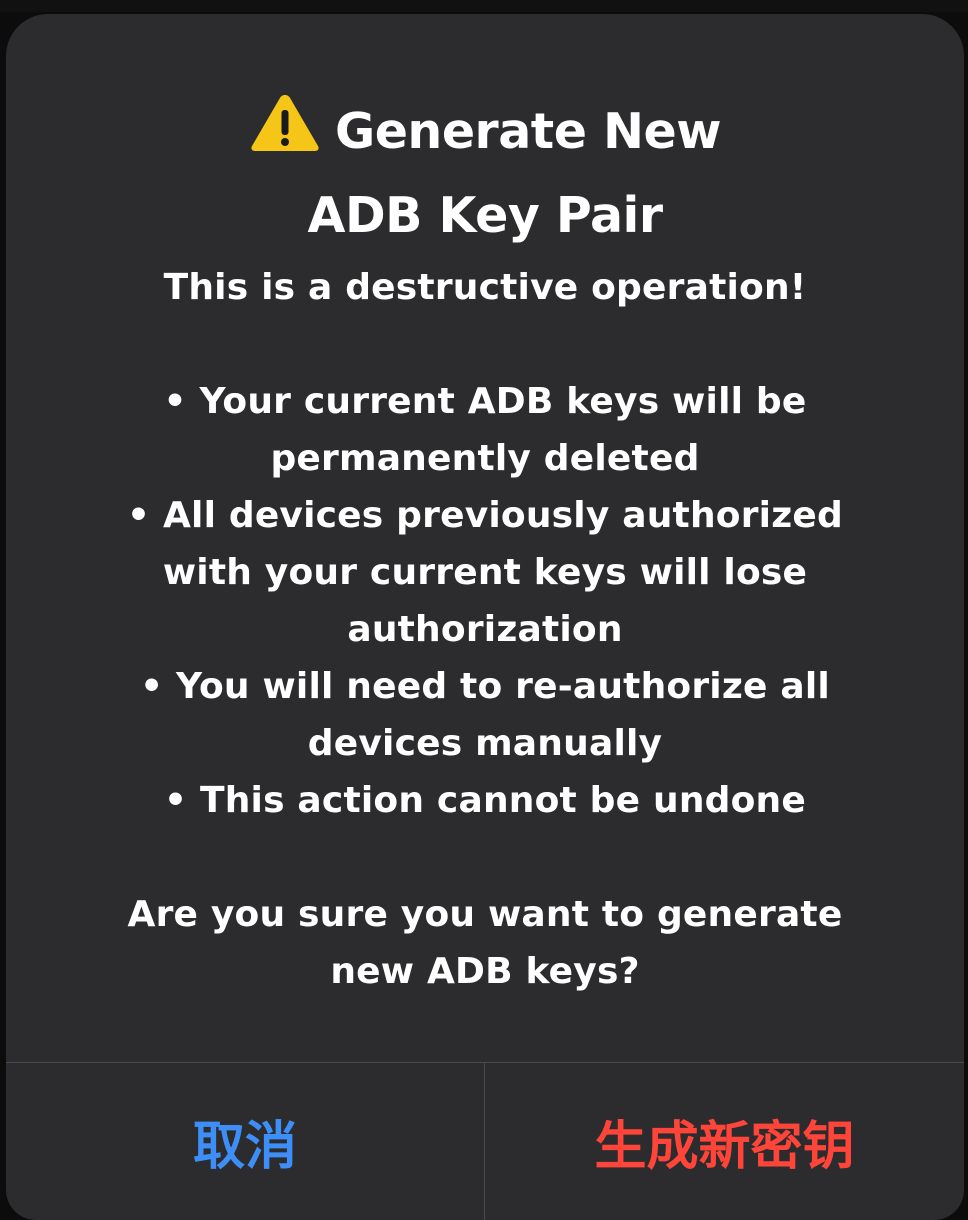 This screenshot has width=968, height=1220. I want to click on message-line: Are you sure you want to generate, so click(485, 914).